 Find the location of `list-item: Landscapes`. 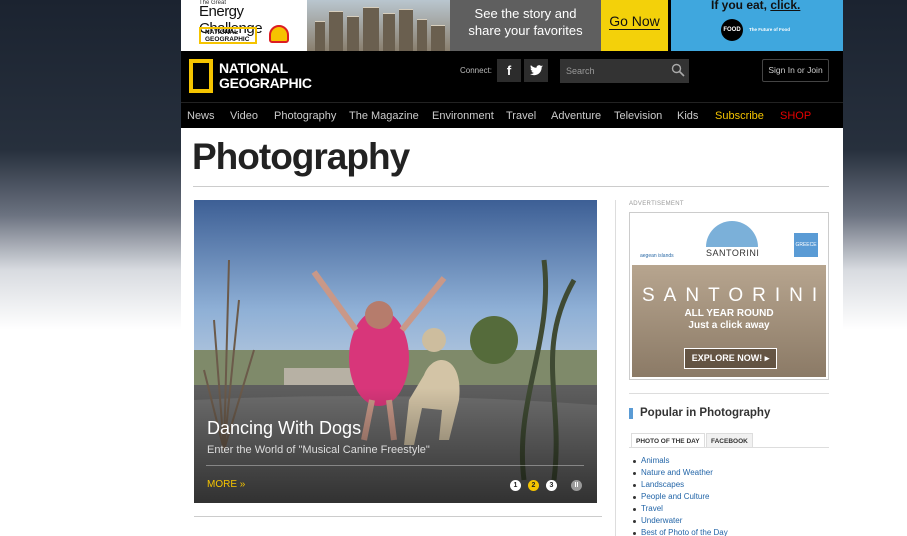

list-item: Landscapes is located at coordinates (680, 485).